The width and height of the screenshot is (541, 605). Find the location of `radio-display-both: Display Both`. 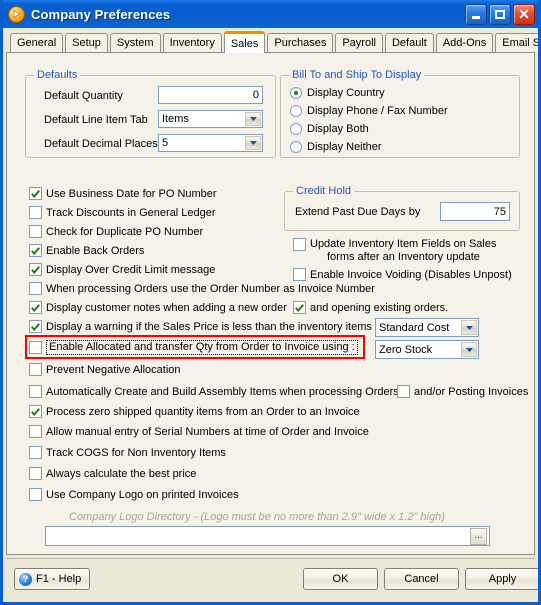

radio-display-both: Display Both is located at coordinates (329, 129).